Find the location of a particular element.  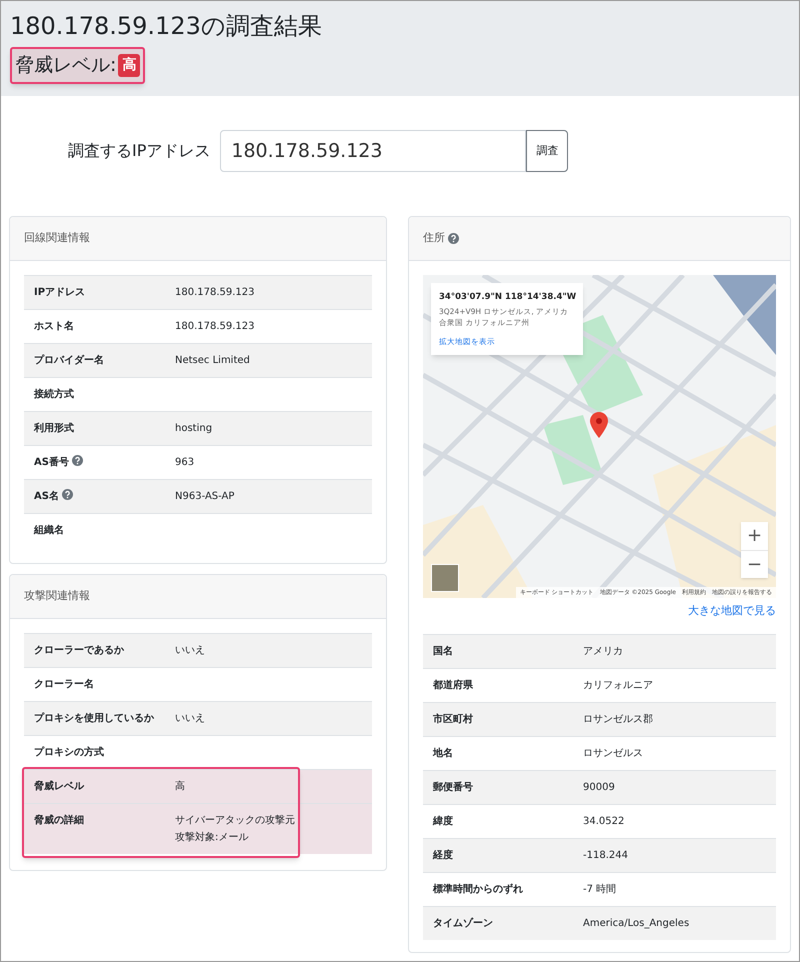

row-label: AS番号 is located at coordinates (51, 462).